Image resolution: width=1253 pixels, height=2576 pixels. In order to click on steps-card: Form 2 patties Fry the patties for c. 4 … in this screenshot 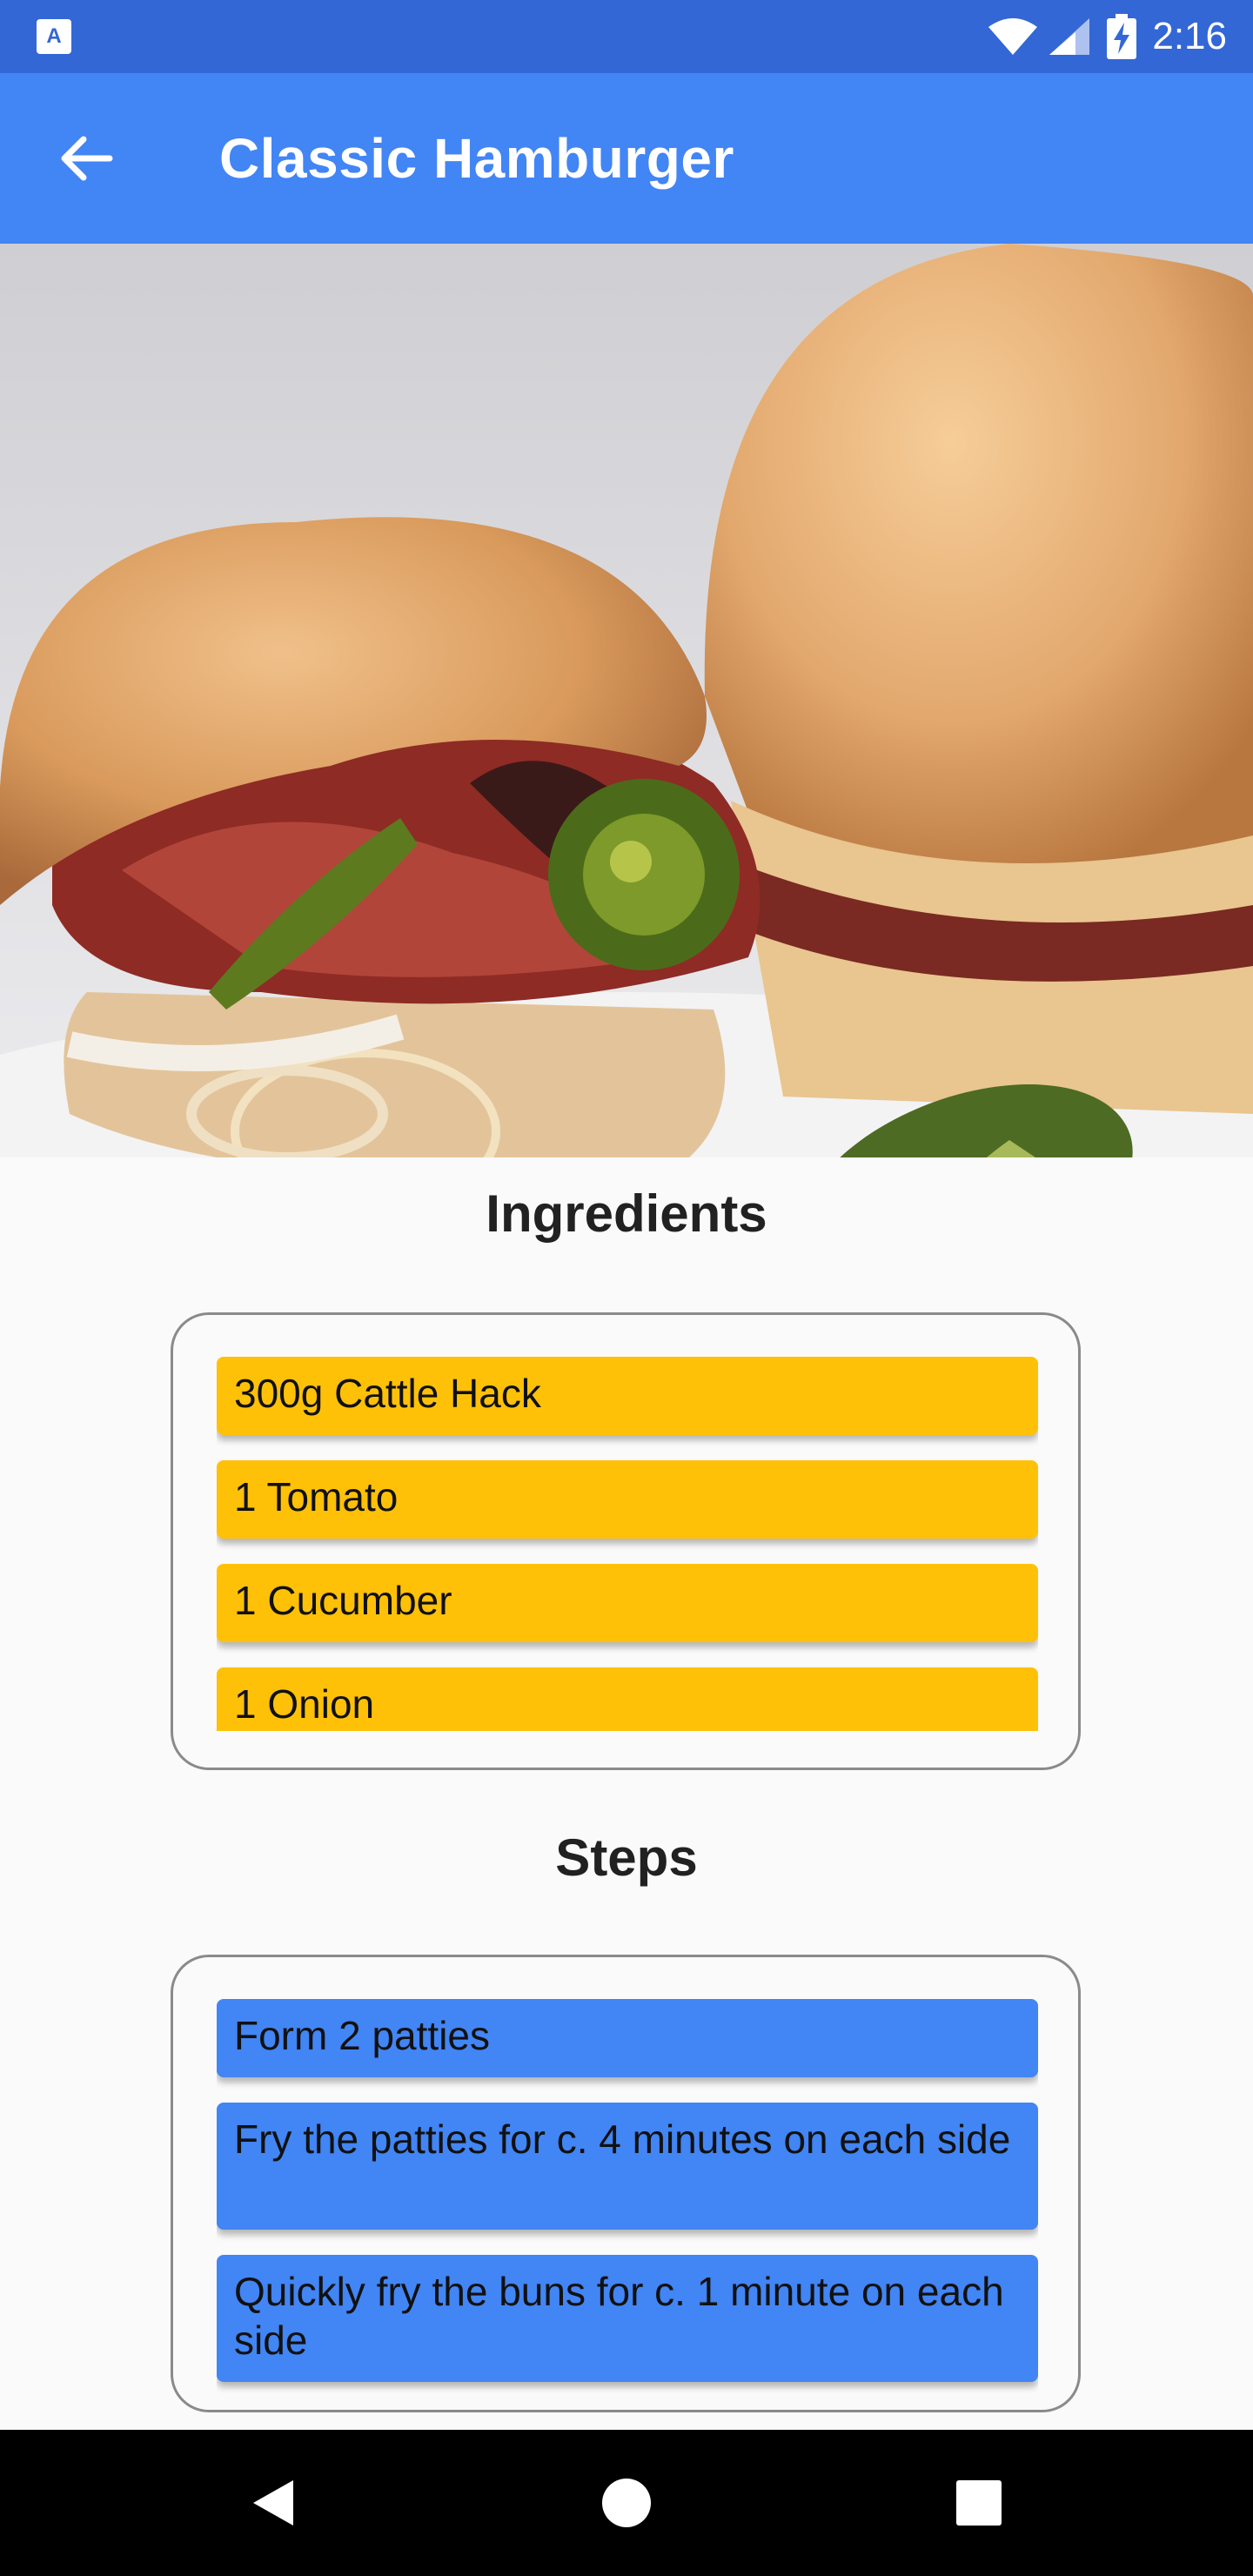, I will do `click(626, 2183)`.